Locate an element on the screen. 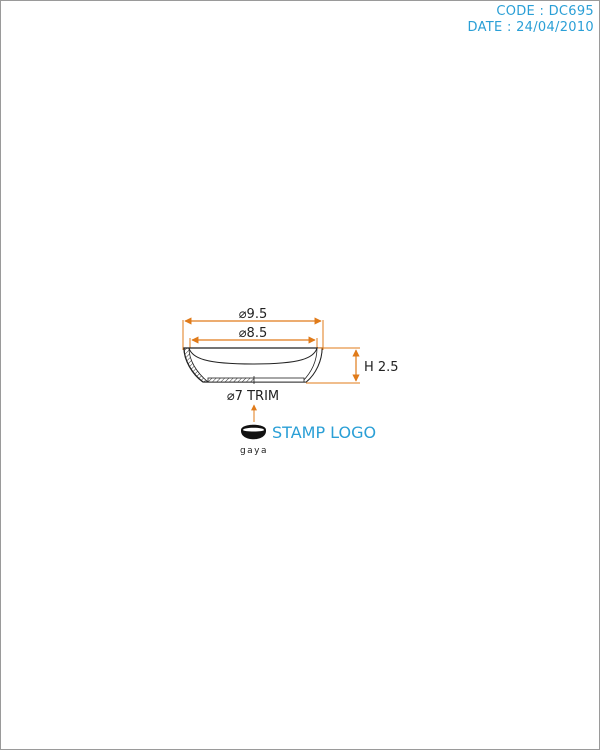  height-label: H 2.5 is located at coordinates (381, 367).